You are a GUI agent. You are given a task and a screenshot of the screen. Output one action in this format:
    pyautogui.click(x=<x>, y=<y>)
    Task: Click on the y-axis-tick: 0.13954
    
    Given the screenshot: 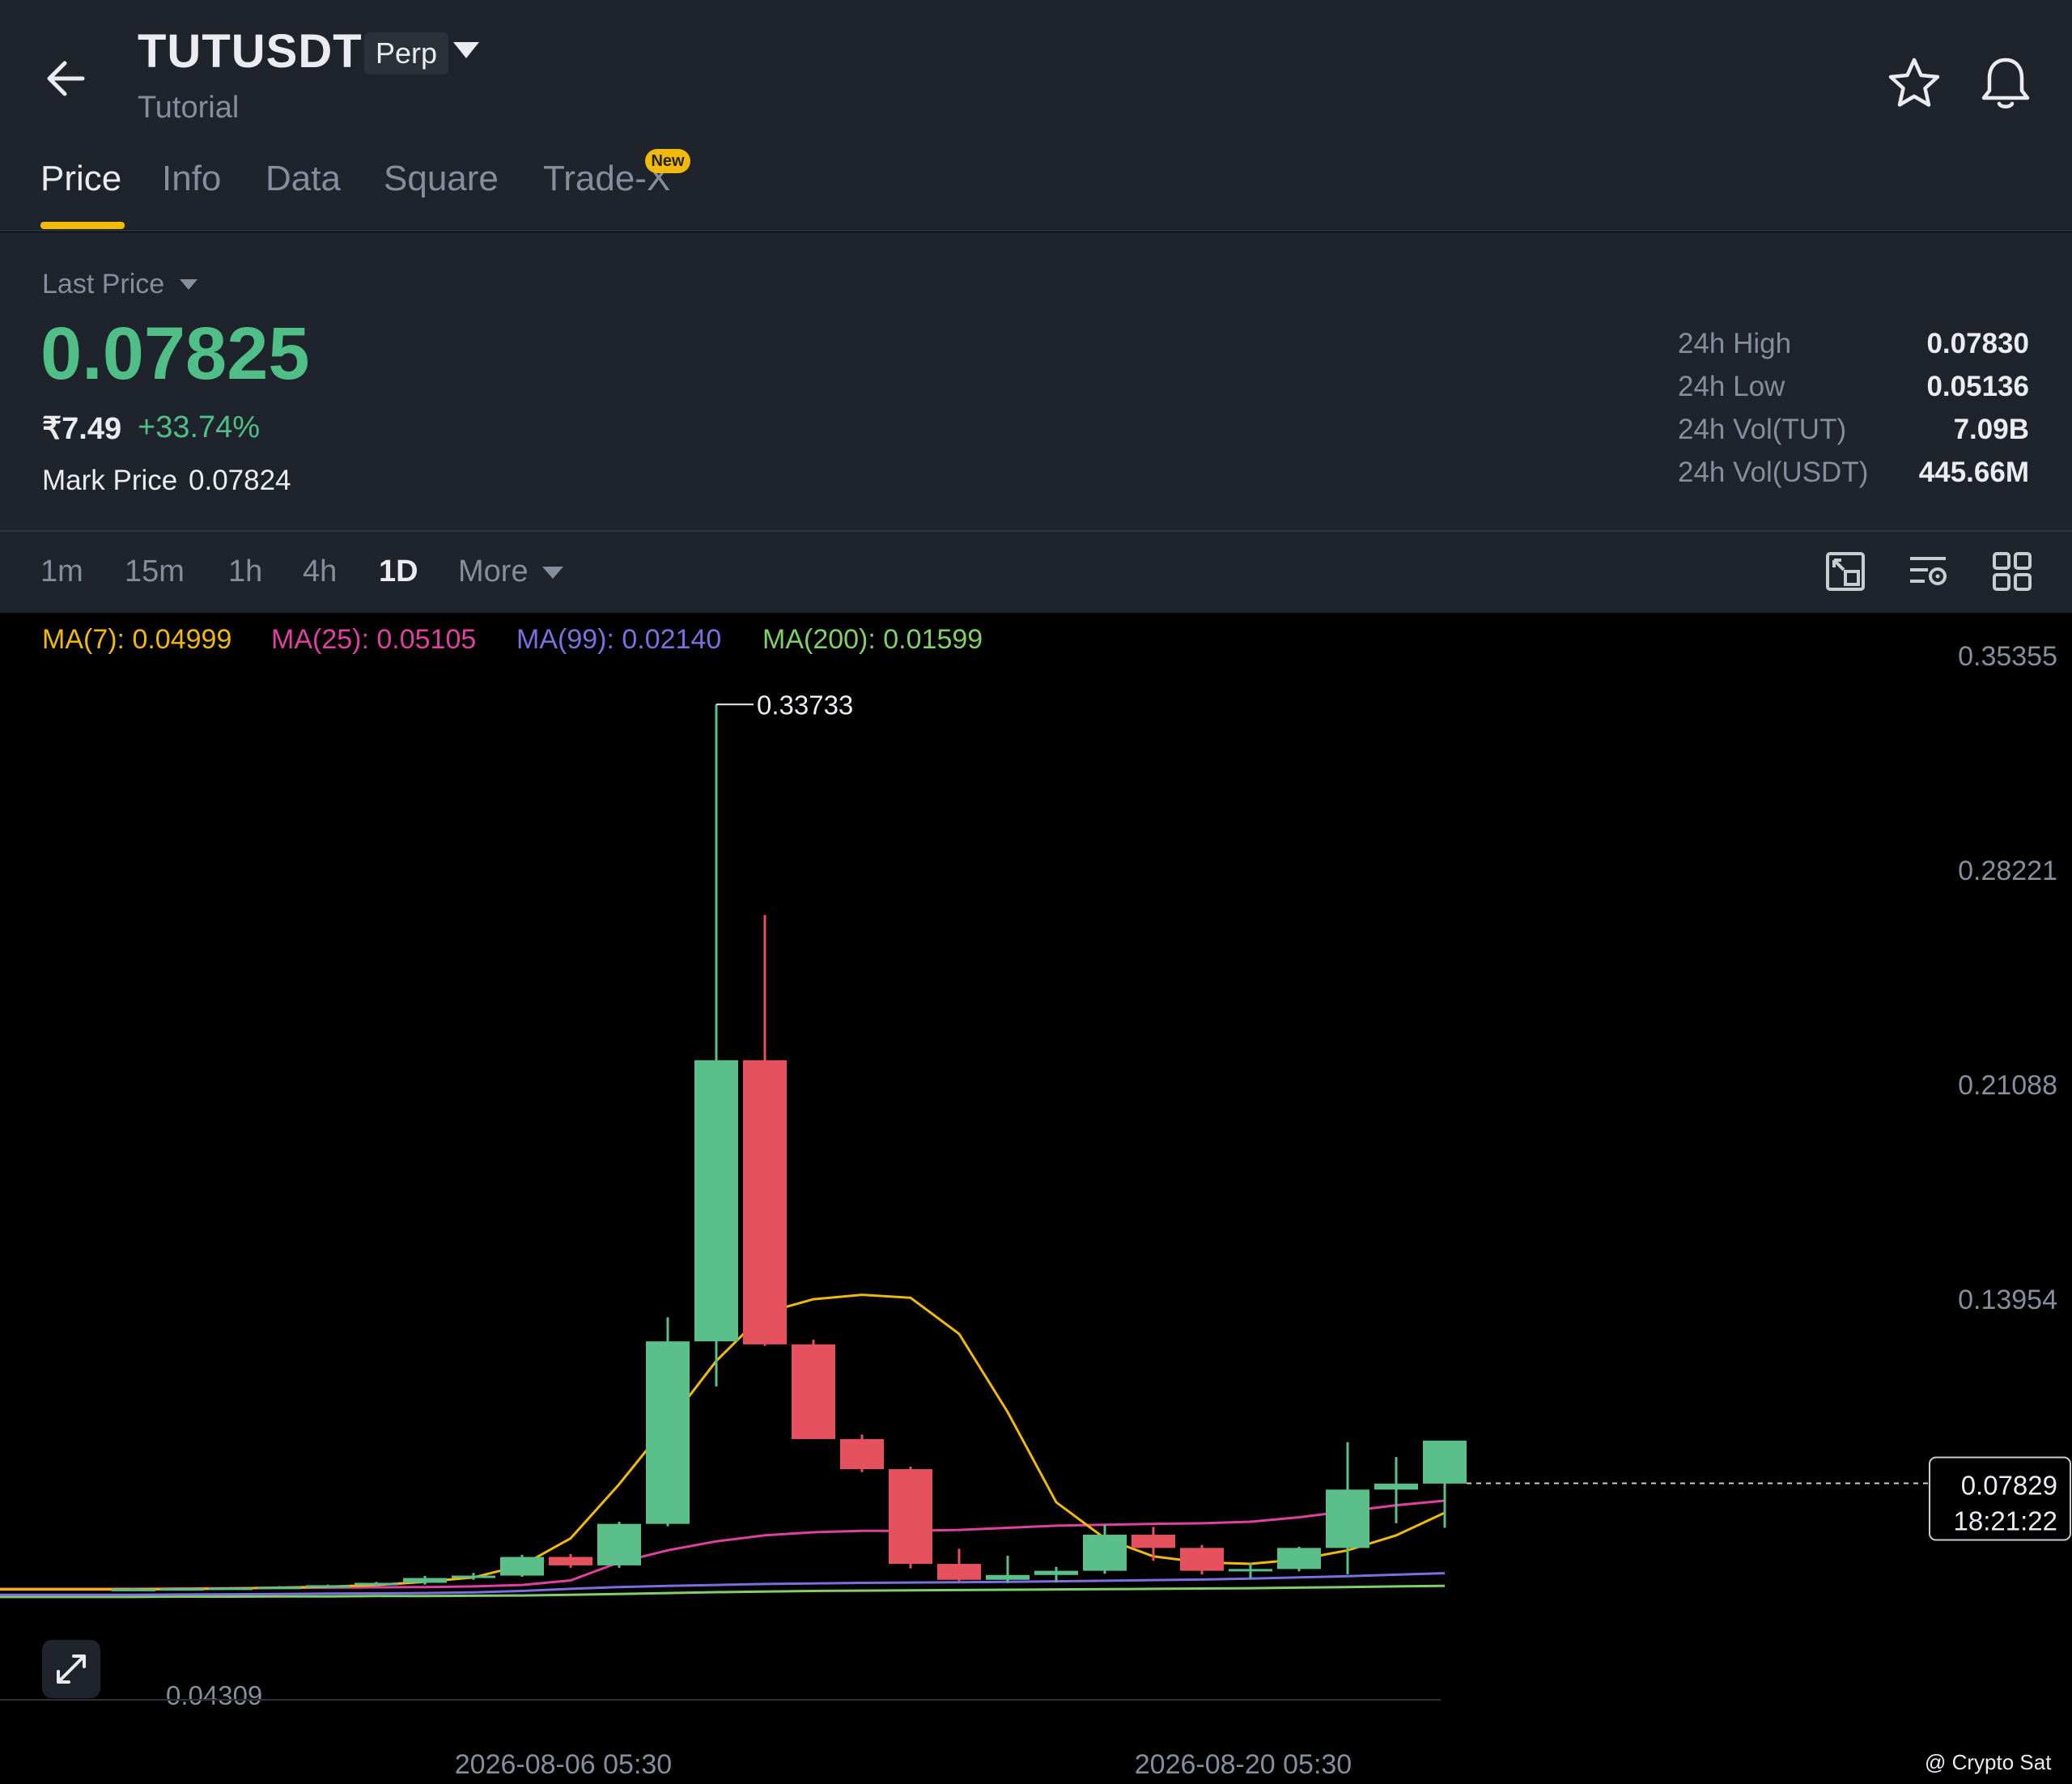 What is the action you would take?
    pyautogui.click(x=2007, y=1300)
    